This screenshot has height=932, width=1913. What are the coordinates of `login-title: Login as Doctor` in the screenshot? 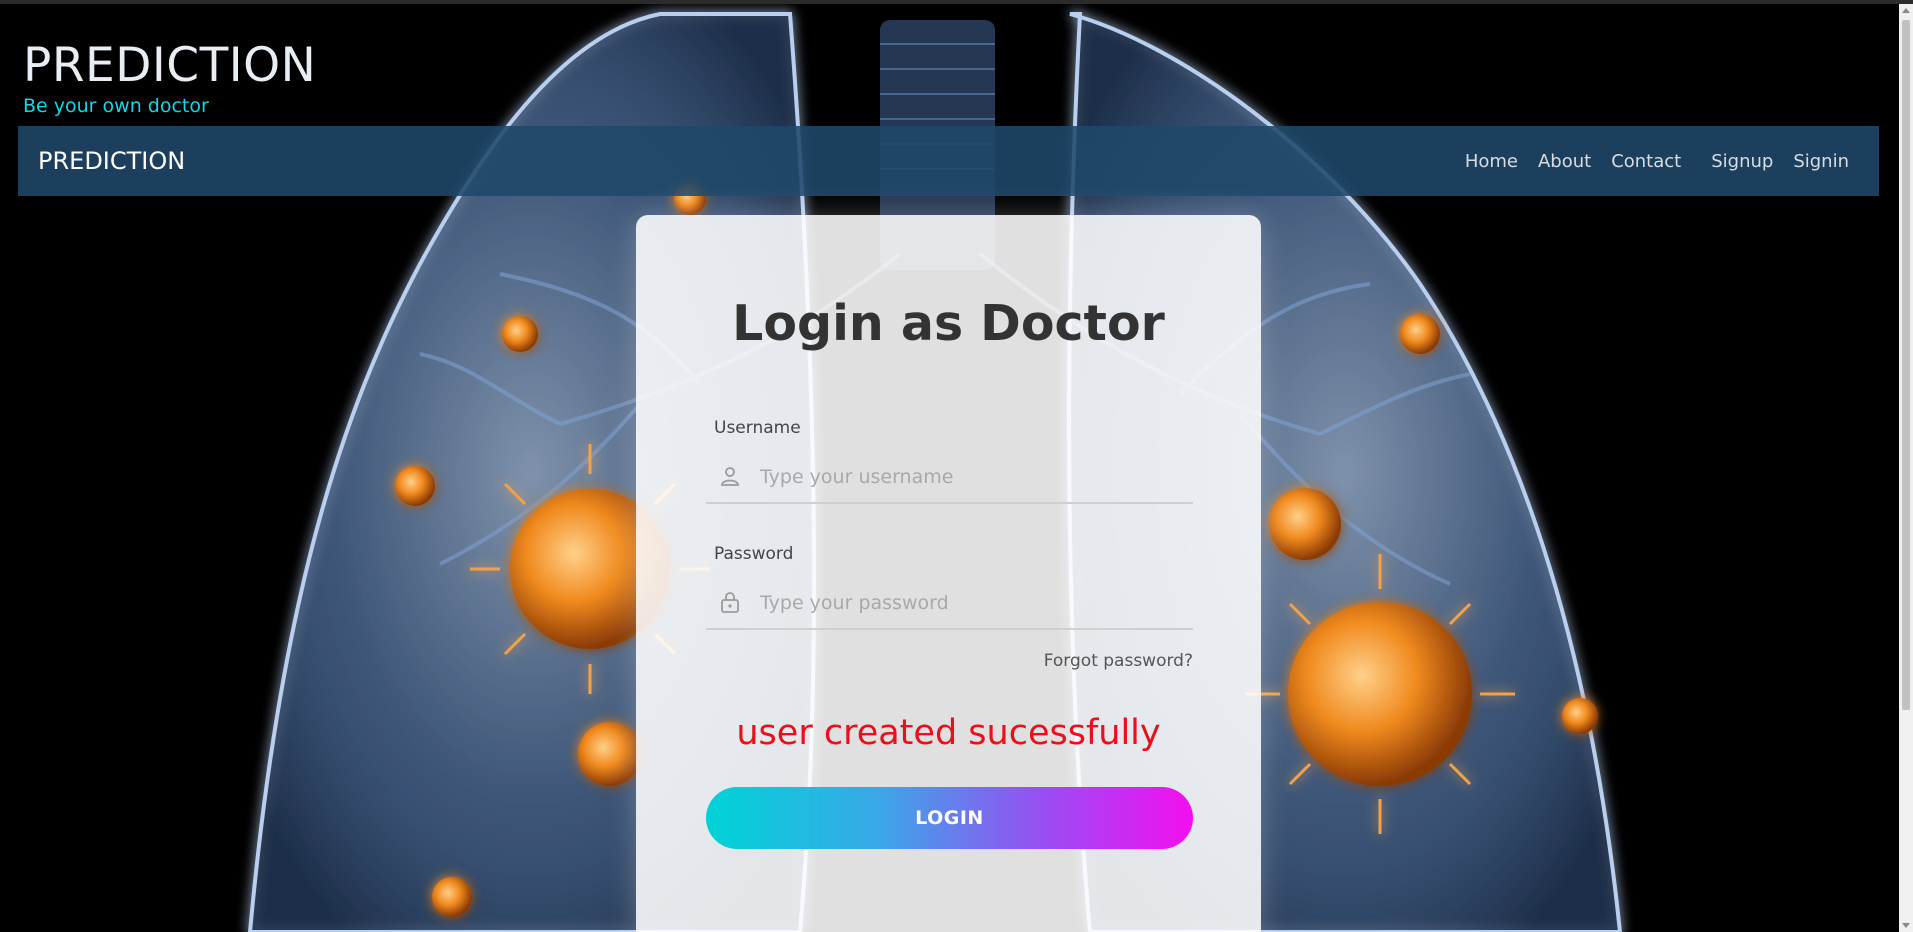 It's located at (948, 323).